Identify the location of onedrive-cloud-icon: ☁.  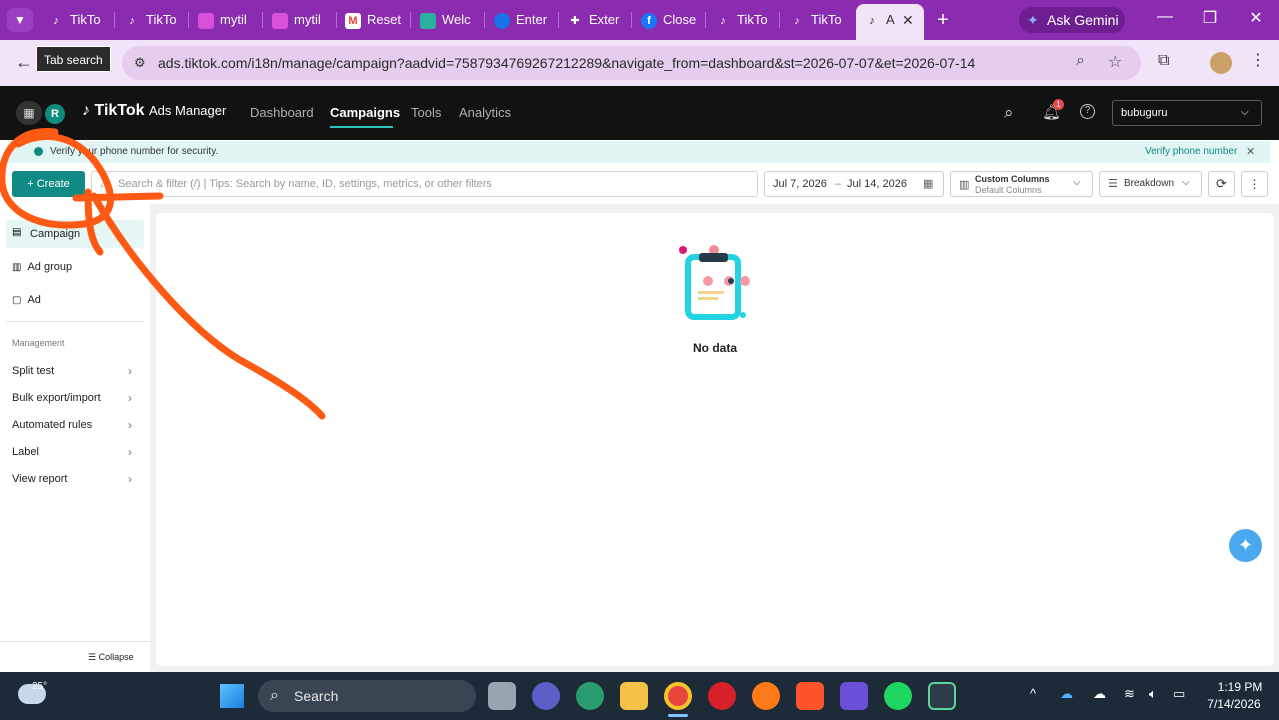
(1066, 694).